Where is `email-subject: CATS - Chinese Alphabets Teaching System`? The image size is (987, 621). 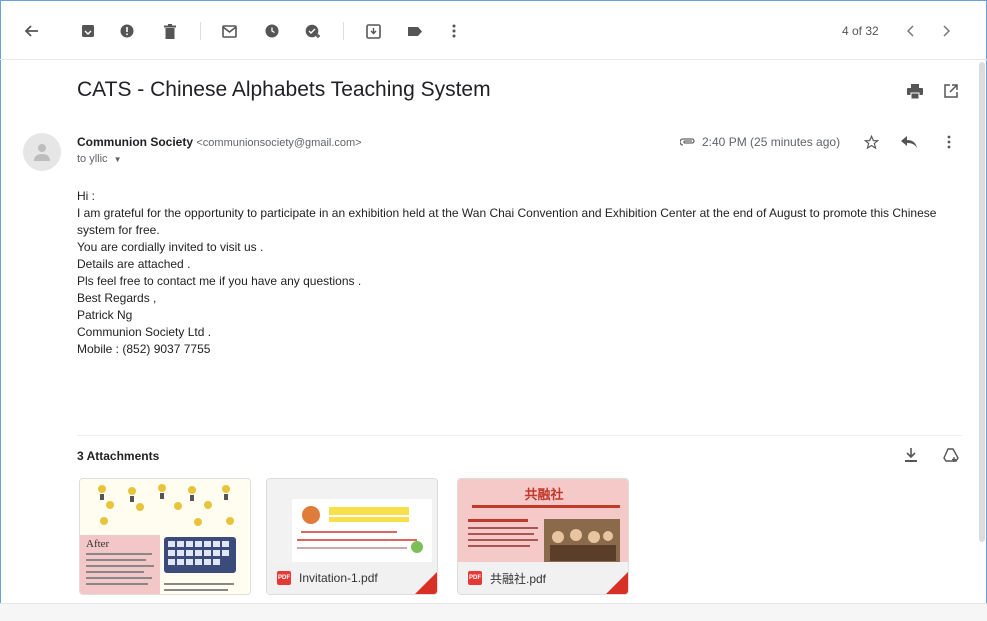
email-subject: CATS - Chinese Alphabets Teaching System is located at coordinates (284, 89).